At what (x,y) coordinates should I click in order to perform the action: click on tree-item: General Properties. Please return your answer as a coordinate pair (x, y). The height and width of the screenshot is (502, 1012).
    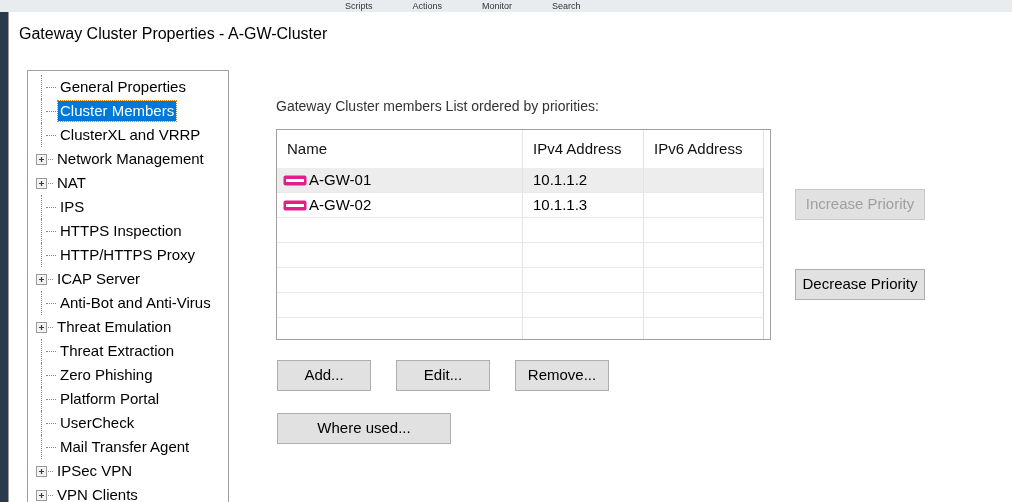
    Looking at the image, I should click on (123, 87).